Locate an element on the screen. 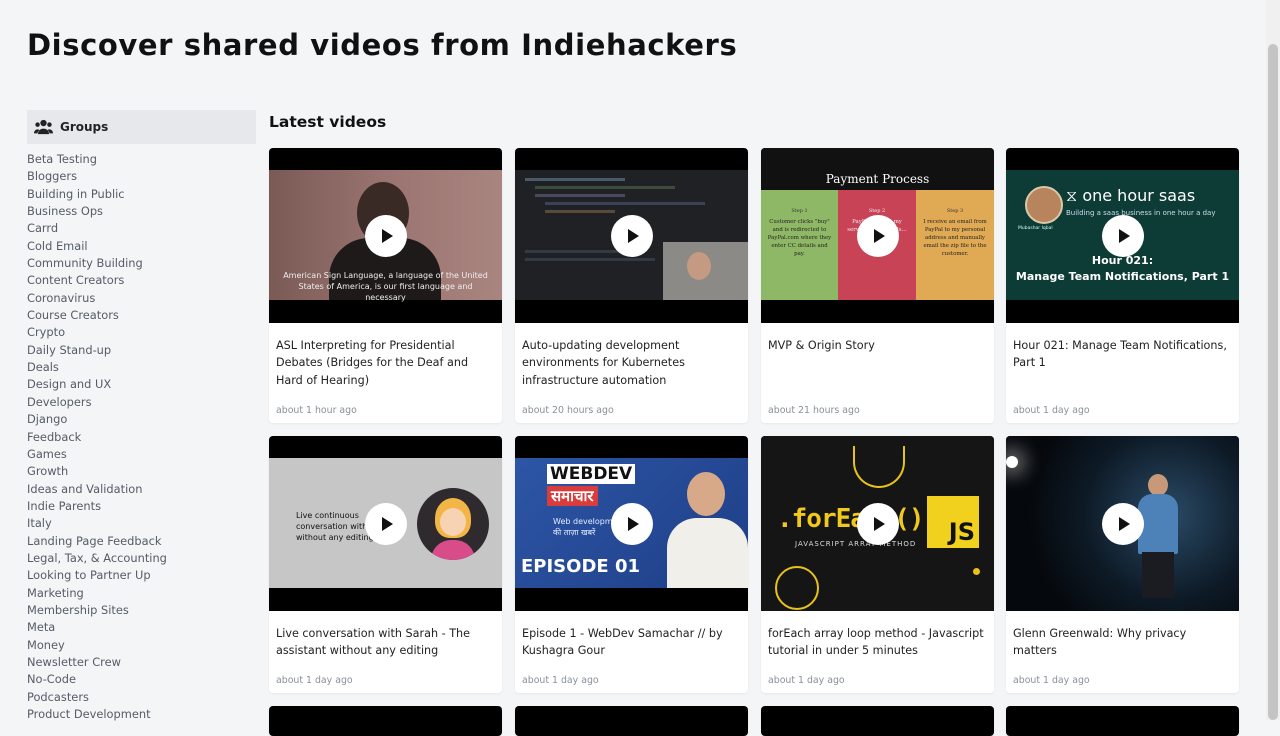 The height and width of the screenshot is (736, 1280). group-link: Italy is located at coordinates (141, 523).